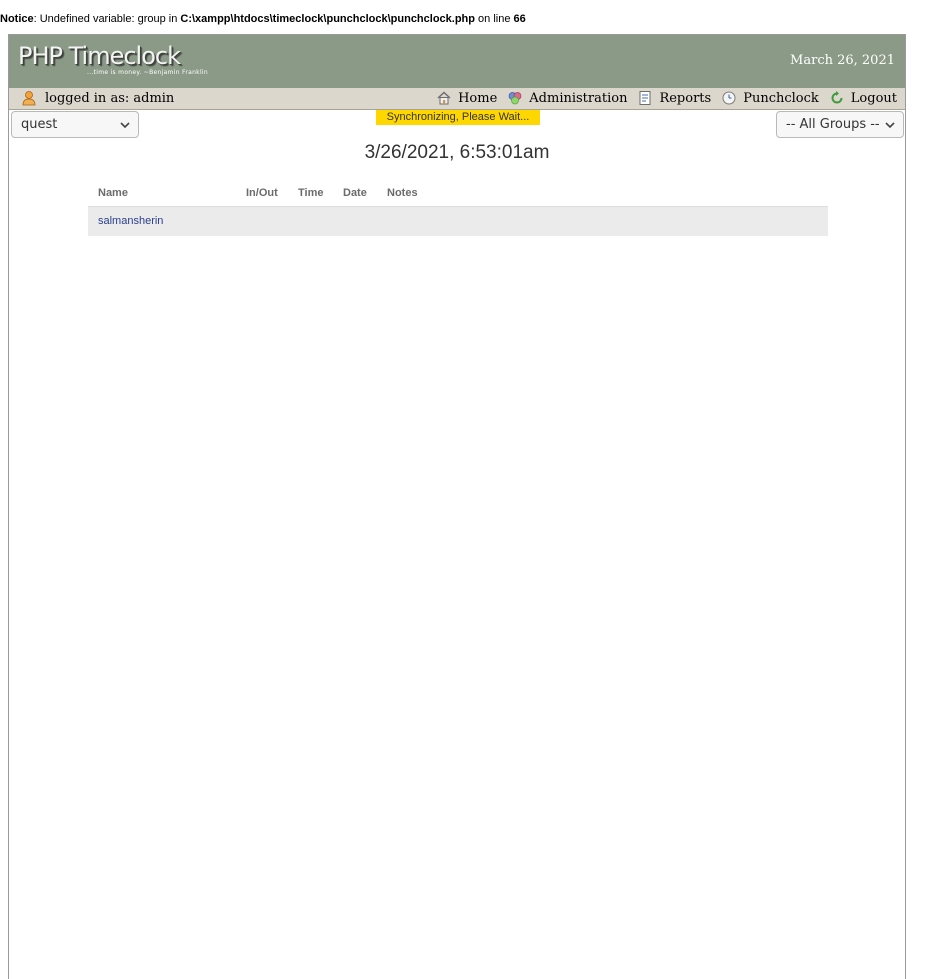 This screenshot has height=979, width=927. Describe the element at coordinates (458, 193) in the screenshot. I see `table-header-row: Name In/Out Time Date Notes` at that location.